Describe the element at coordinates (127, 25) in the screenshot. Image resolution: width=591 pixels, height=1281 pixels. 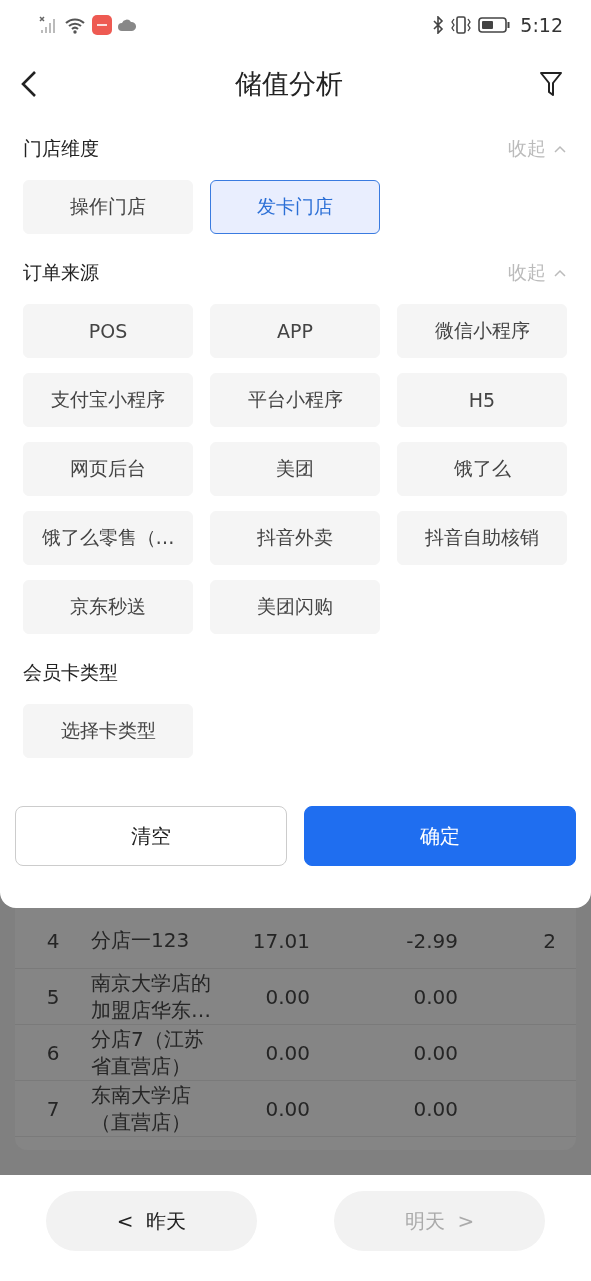
I see `cloud-icon` at that location.